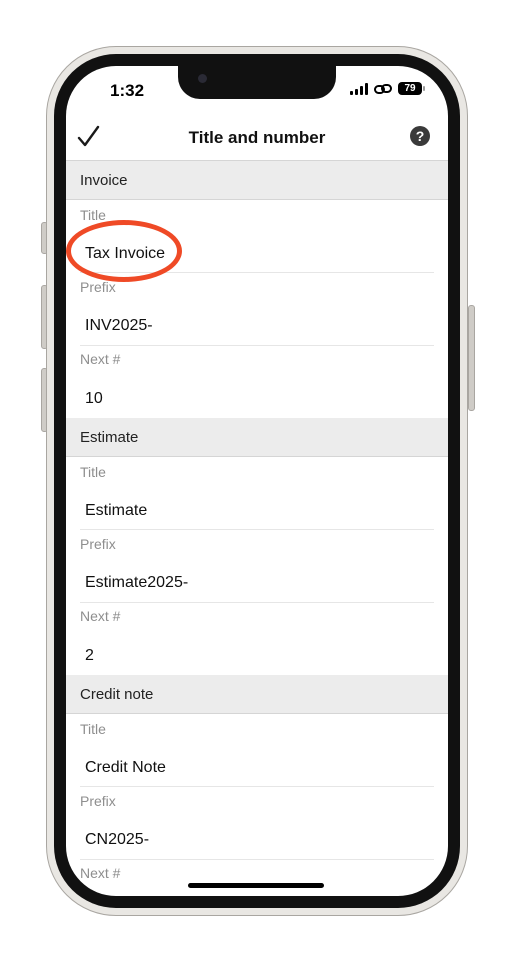 This screenshot has width=515, height=961. Describe the element at coordinates (420, 136) in the screenshot. I see `help-icon: ?` at that location.